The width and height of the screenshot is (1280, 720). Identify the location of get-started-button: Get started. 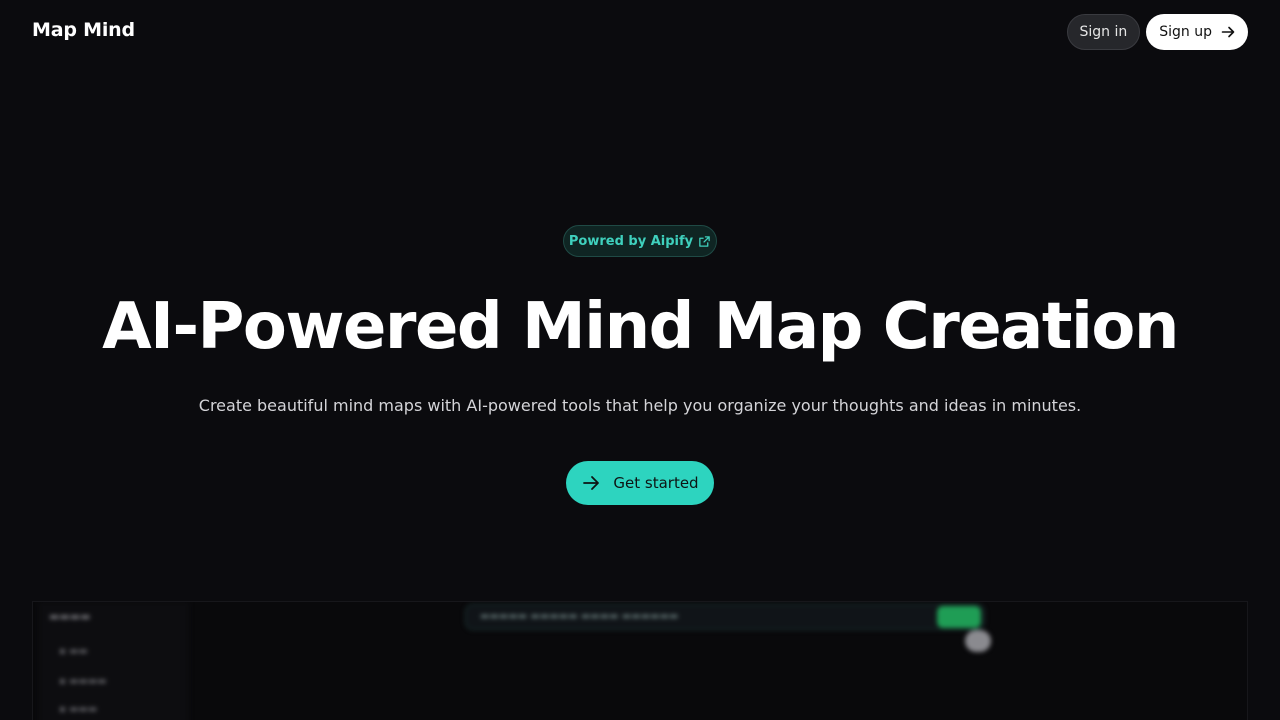
(640, 483).